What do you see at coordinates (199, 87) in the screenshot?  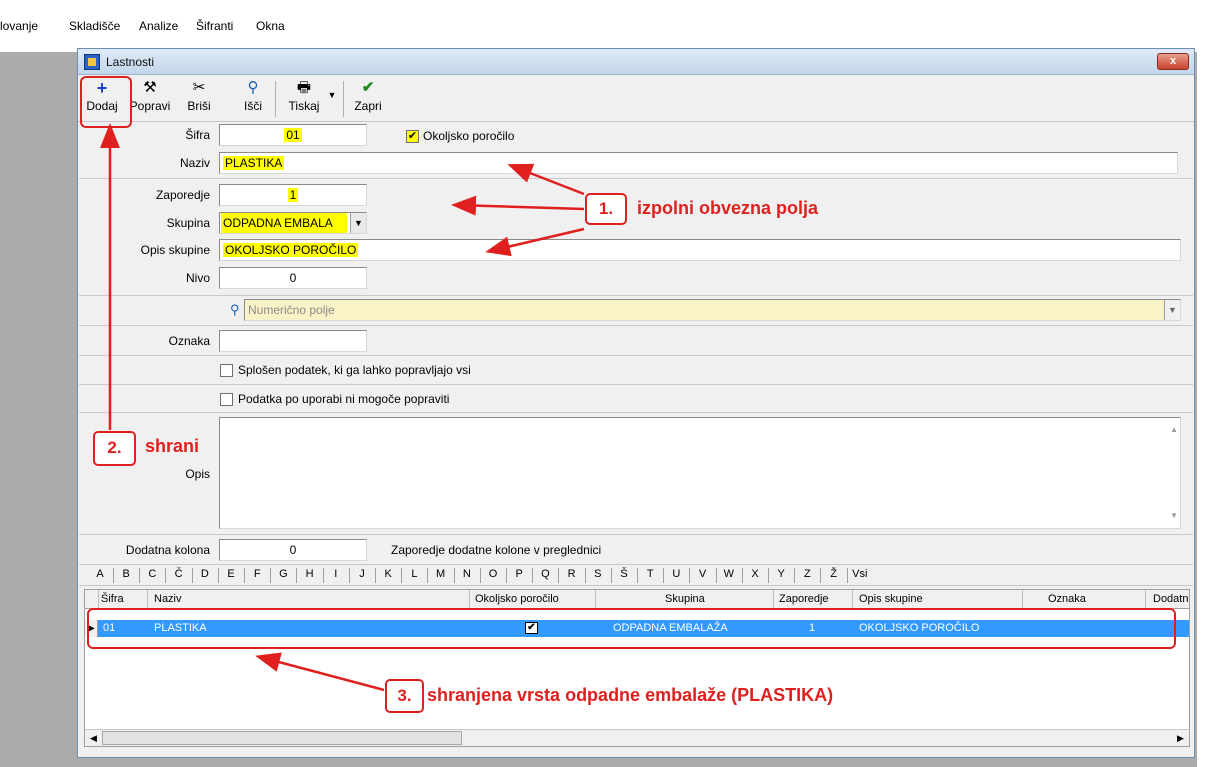 I see `scissors-icon: ✂` at bounding box center [199, 87].